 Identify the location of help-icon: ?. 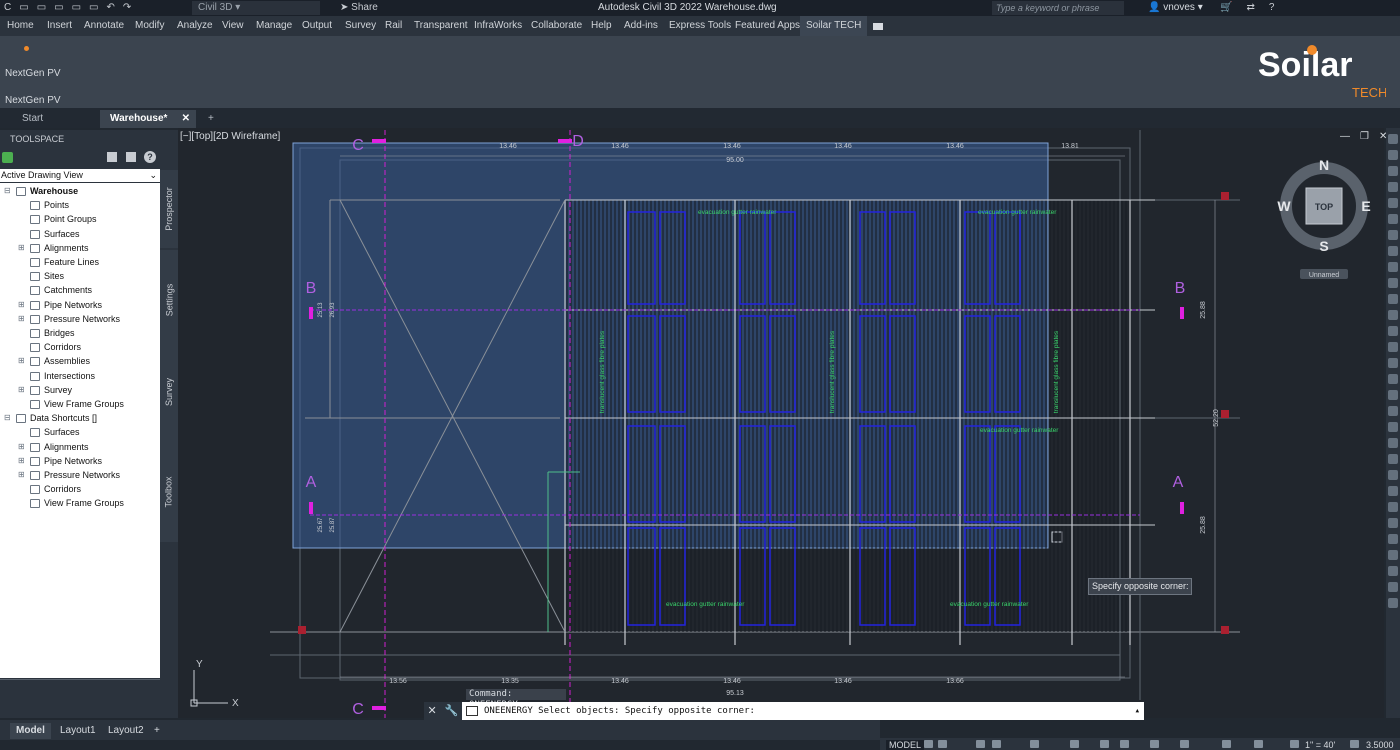
(1272, 7).